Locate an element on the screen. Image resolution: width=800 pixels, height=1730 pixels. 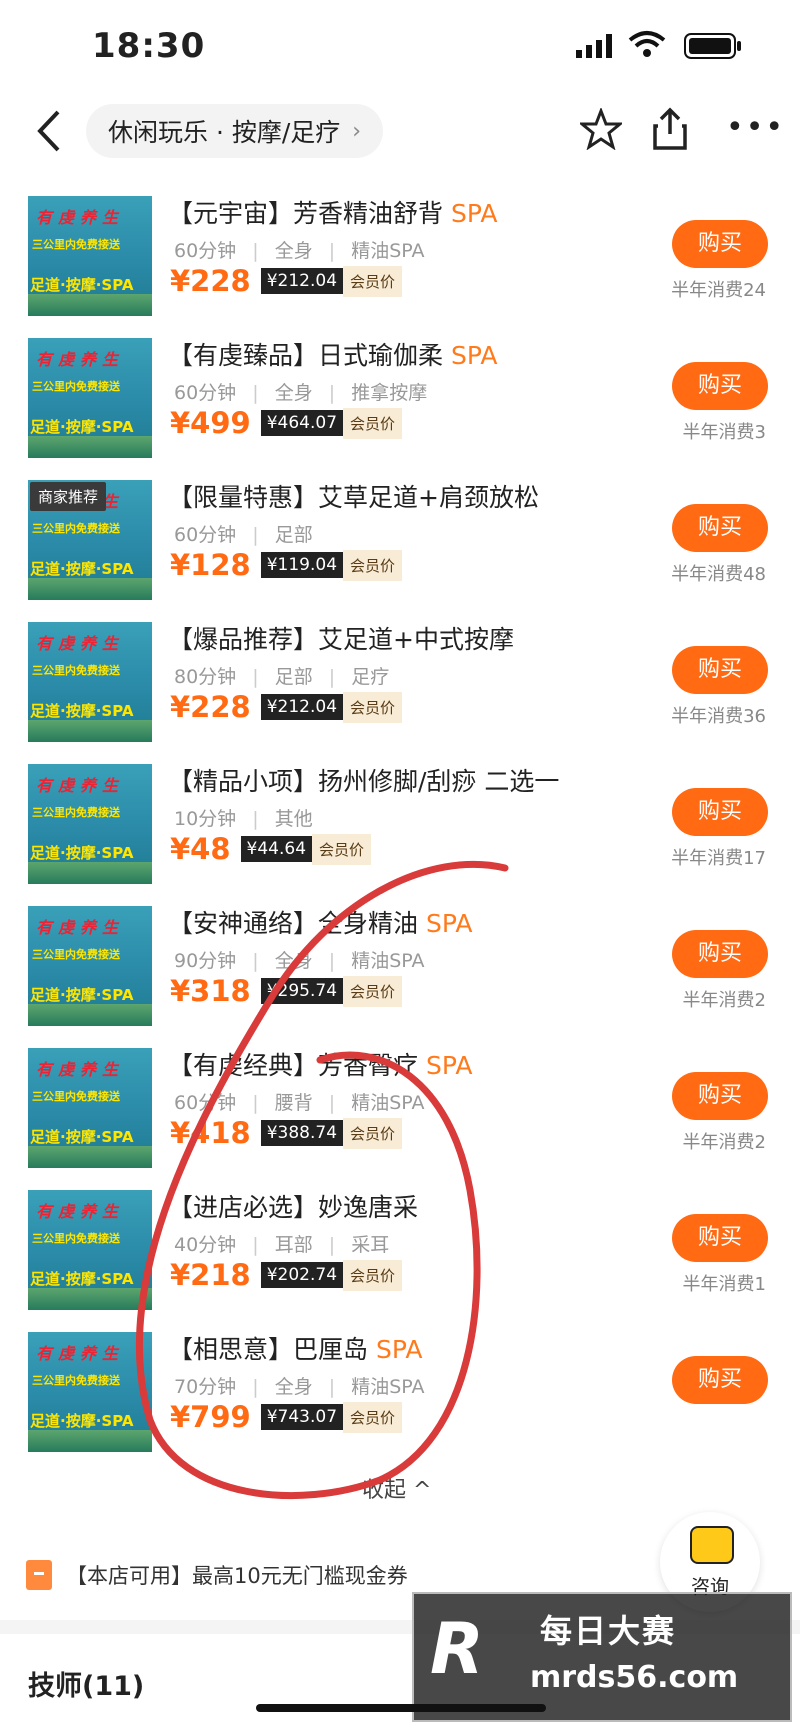
product-price-row: ¥228 ¥212.04 会员价 is located at coordinates (286, 707).